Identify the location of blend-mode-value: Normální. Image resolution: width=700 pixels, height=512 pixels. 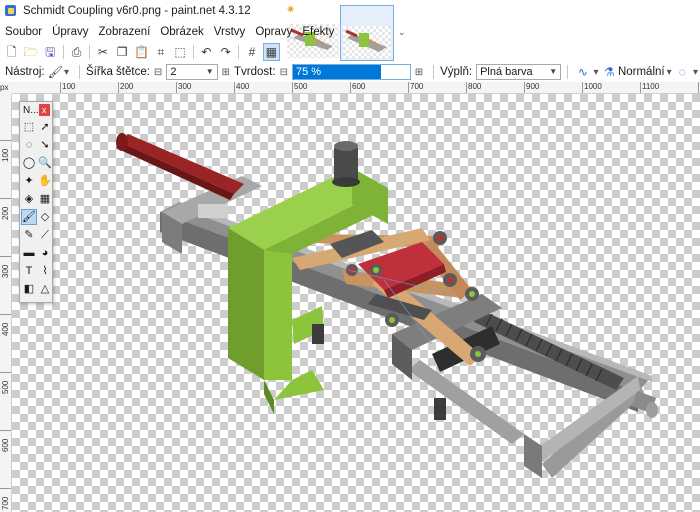
(641, 72).